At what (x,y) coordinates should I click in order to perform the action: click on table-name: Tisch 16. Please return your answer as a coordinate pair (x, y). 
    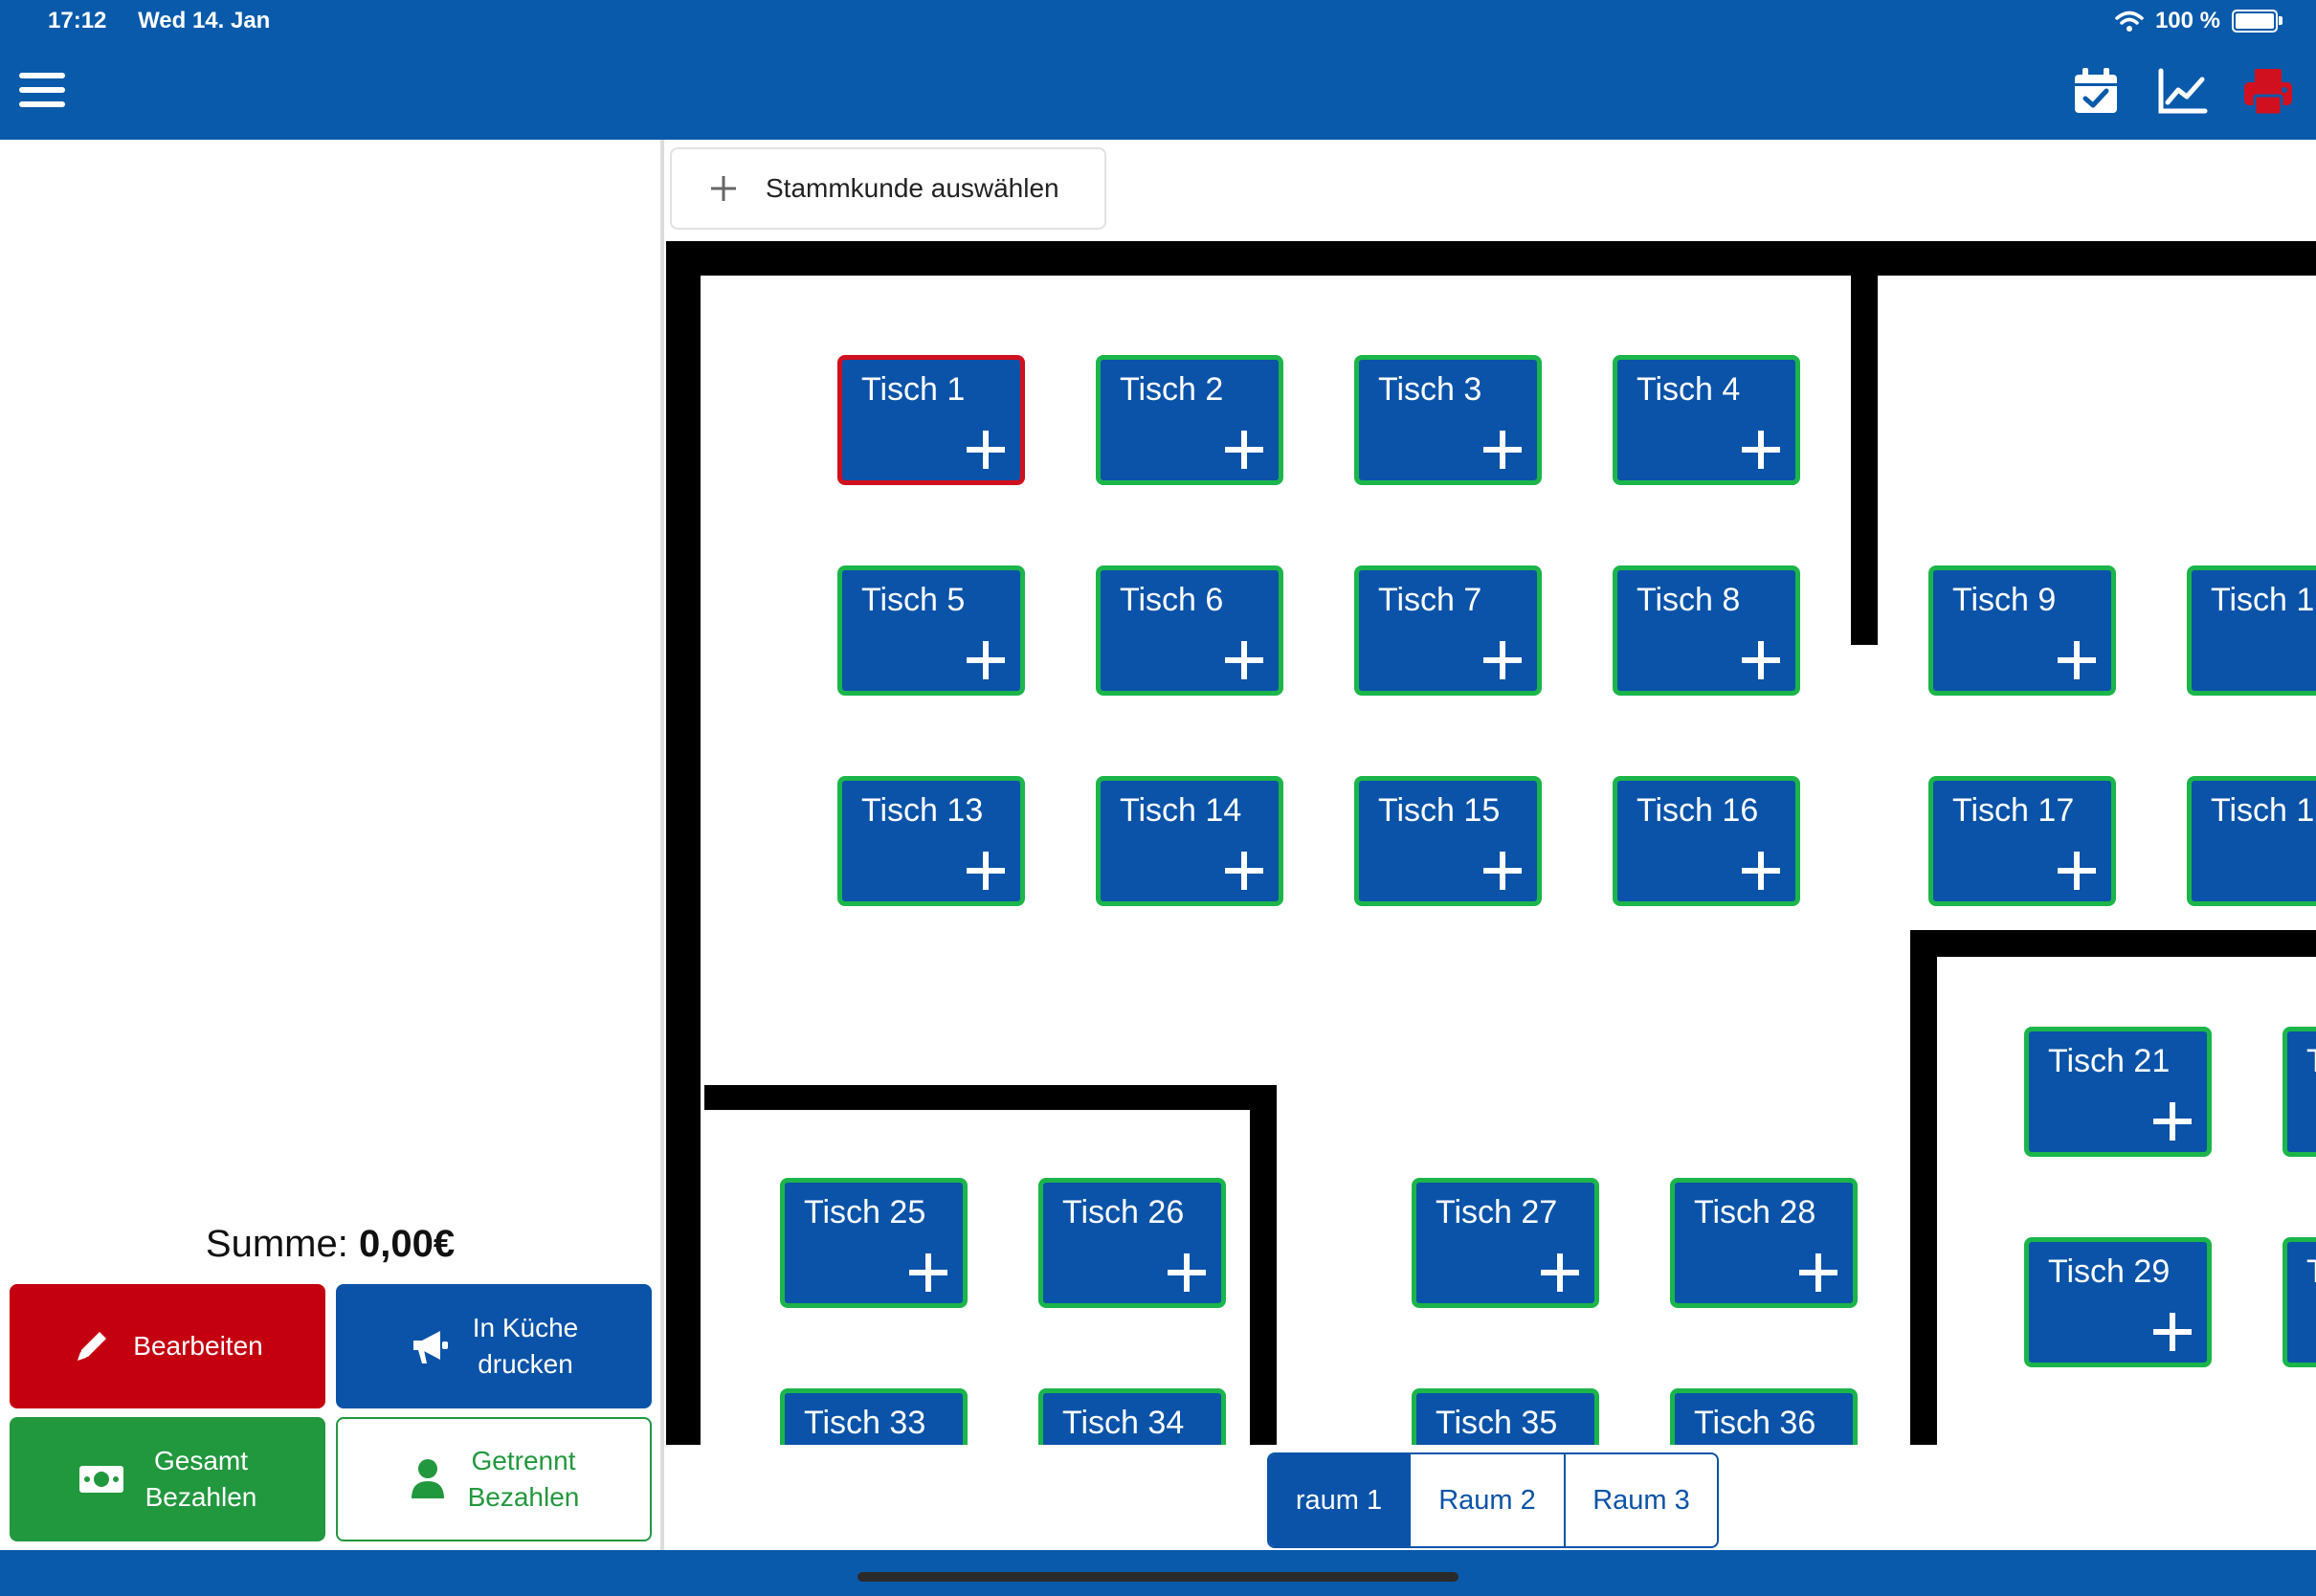
    Looking at the image, I should click on (1698, 811).